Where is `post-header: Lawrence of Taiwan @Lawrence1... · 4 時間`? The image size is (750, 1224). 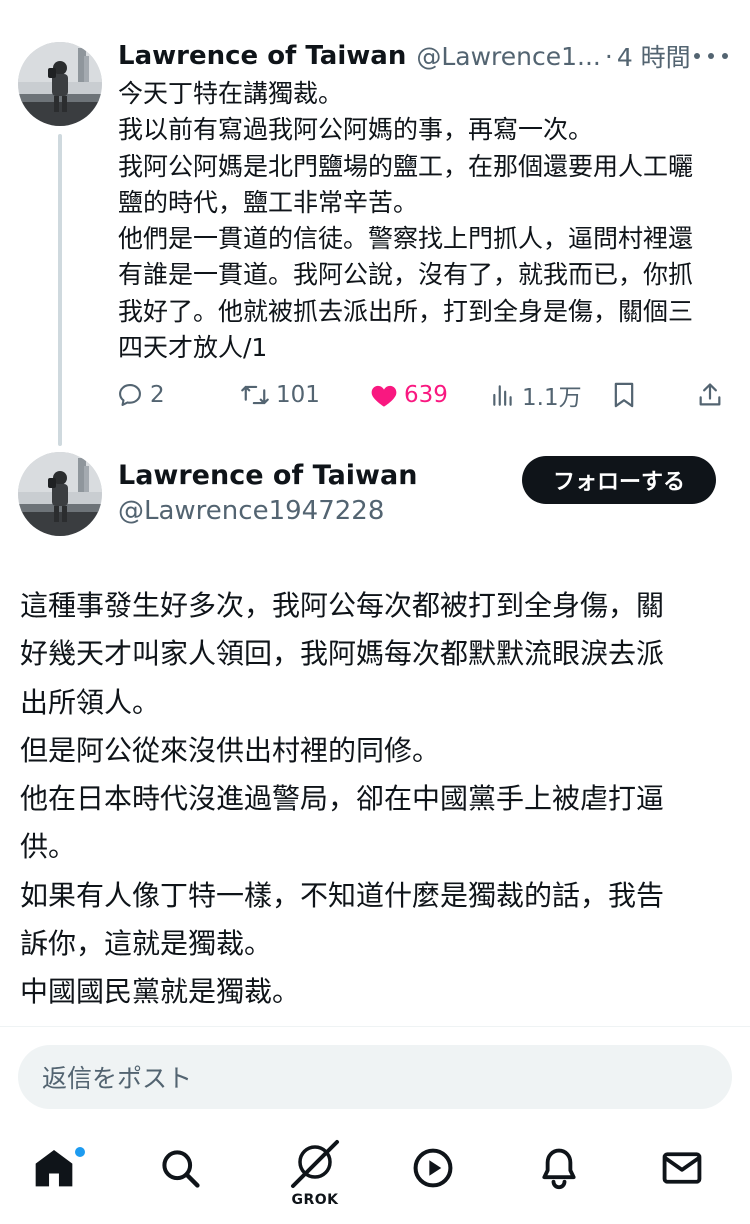 post-header: Lawrence of Taiwan @Lawrence1... · 4 時間 is located at coordinates (425, 56).